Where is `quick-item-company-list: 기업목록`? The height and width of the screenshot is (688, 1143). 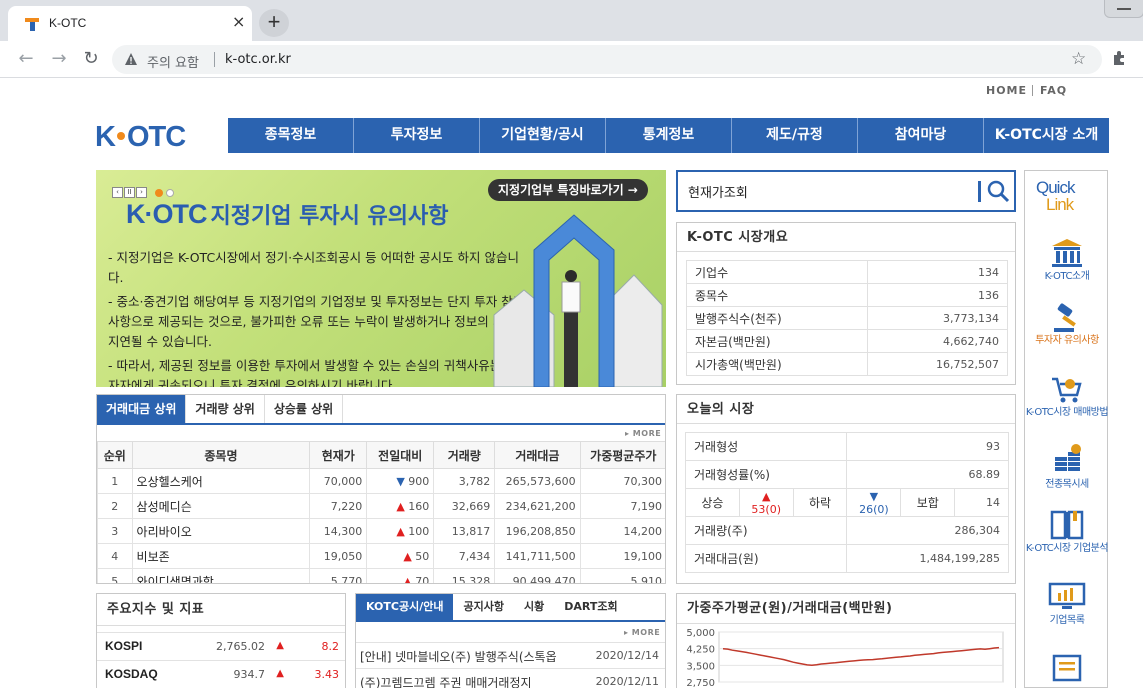 quick-item-company-list: 기업목록 is located at coordinates (1067, 604).